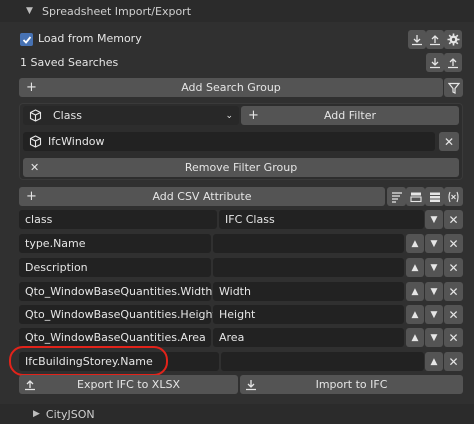 This screenshot has width=474, height=424. Describe the element at coordinates (90, 38) in the screenshot. I see `load-from-memory-label: Load from Memory` at that location.